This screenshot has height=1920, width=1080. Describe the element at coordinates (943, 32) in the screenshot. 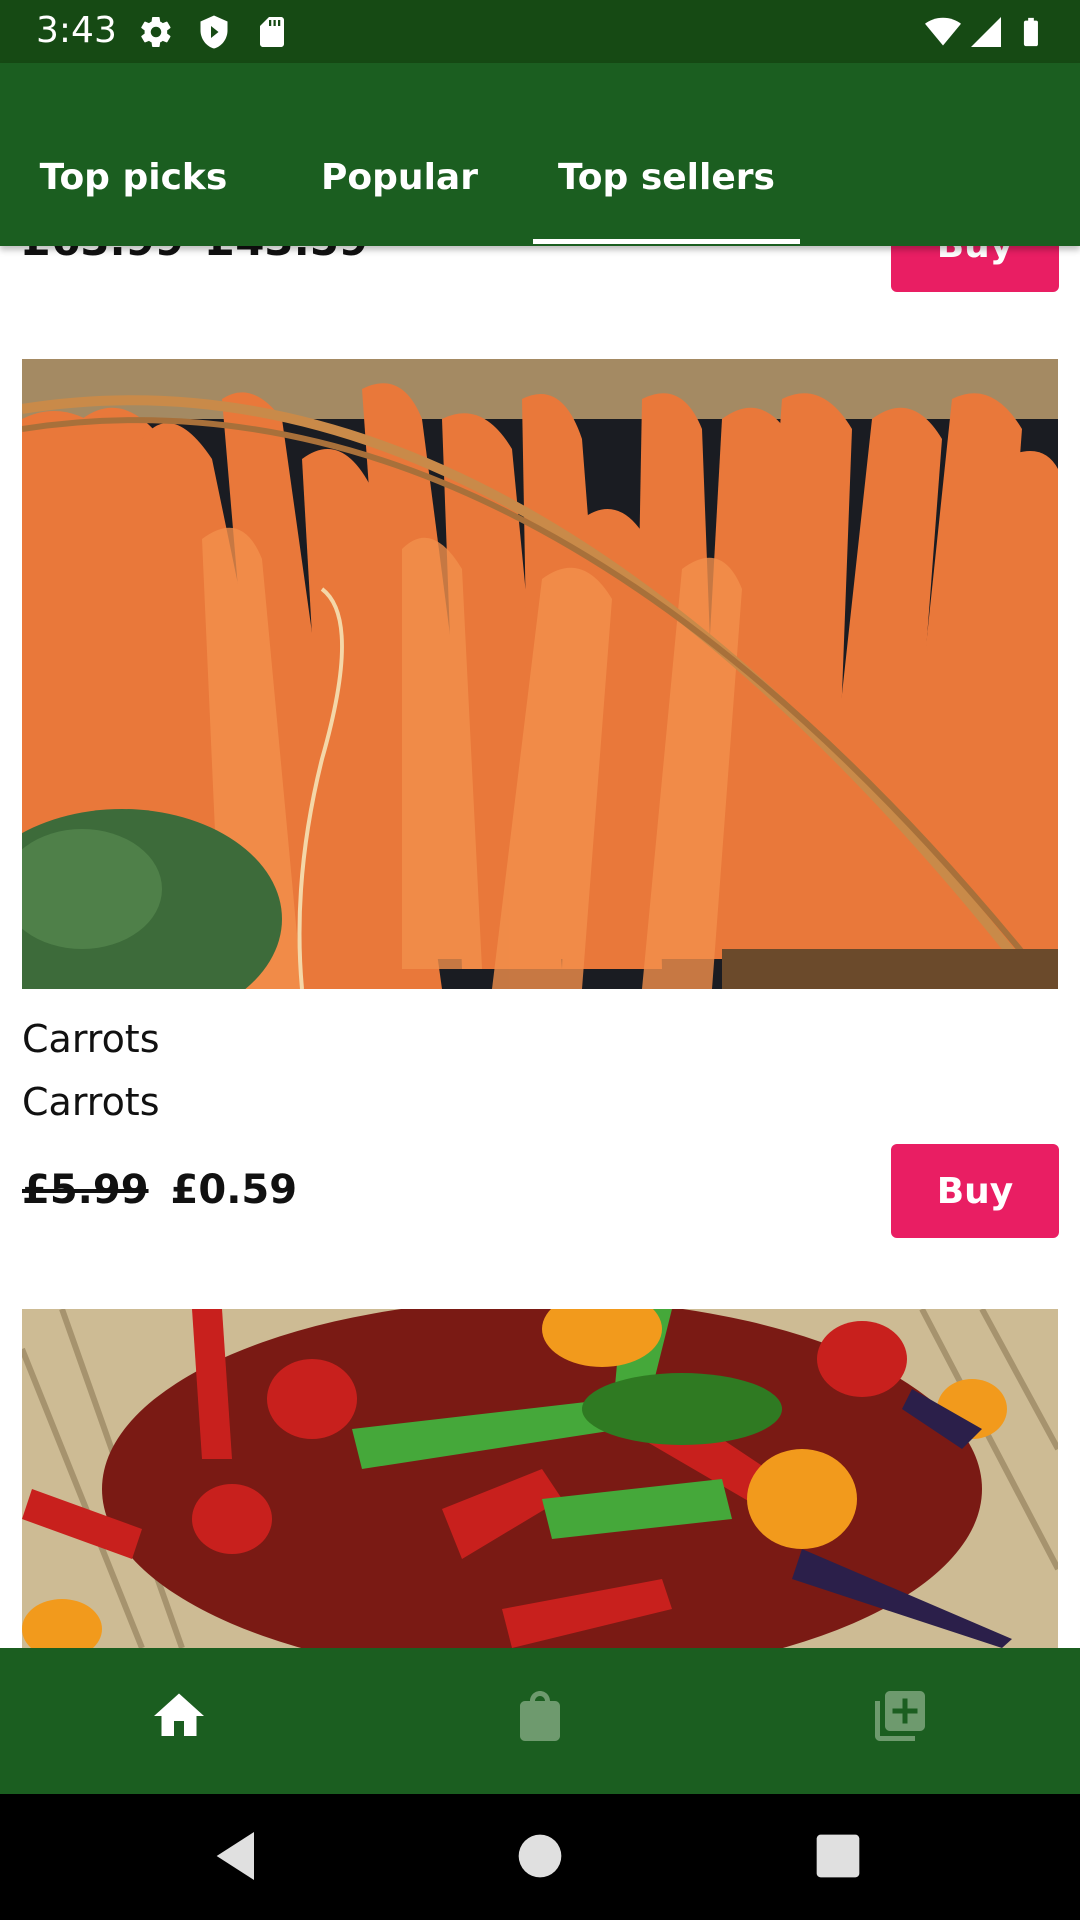

I see `wifi-icon` at that location.